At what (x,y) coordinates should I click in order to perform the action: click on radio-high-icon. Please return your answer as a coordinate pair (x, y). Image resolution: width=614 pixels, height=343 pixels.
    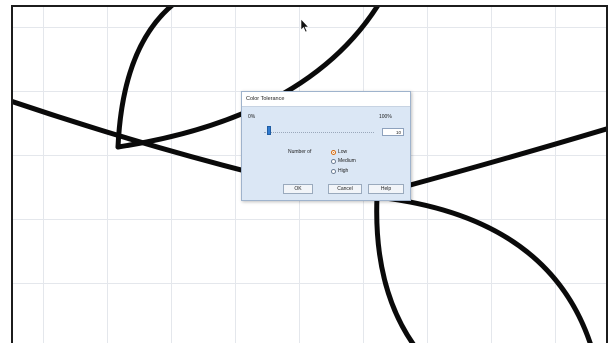
    Looking at the image, I should click on (333, 171).